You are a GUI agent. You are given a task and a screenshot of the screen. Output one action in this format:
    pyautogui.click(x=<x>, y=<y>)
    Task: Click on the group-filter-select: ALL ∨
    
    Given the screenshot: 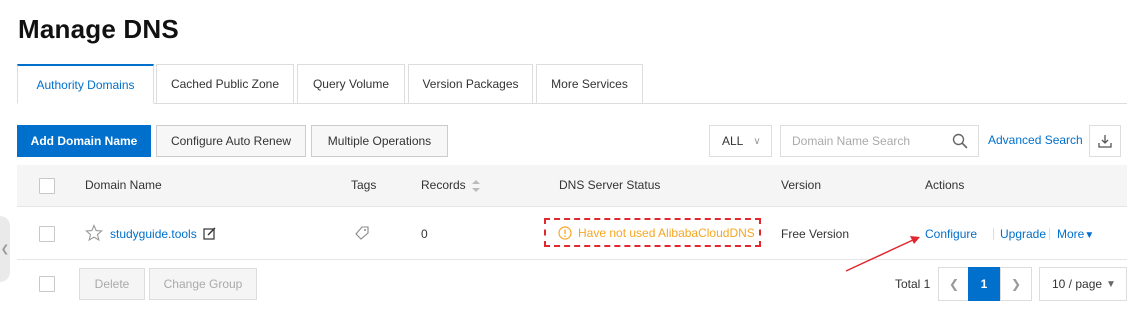 What is the action you would take?
    pyautogui.click(x=740, y=141)
    